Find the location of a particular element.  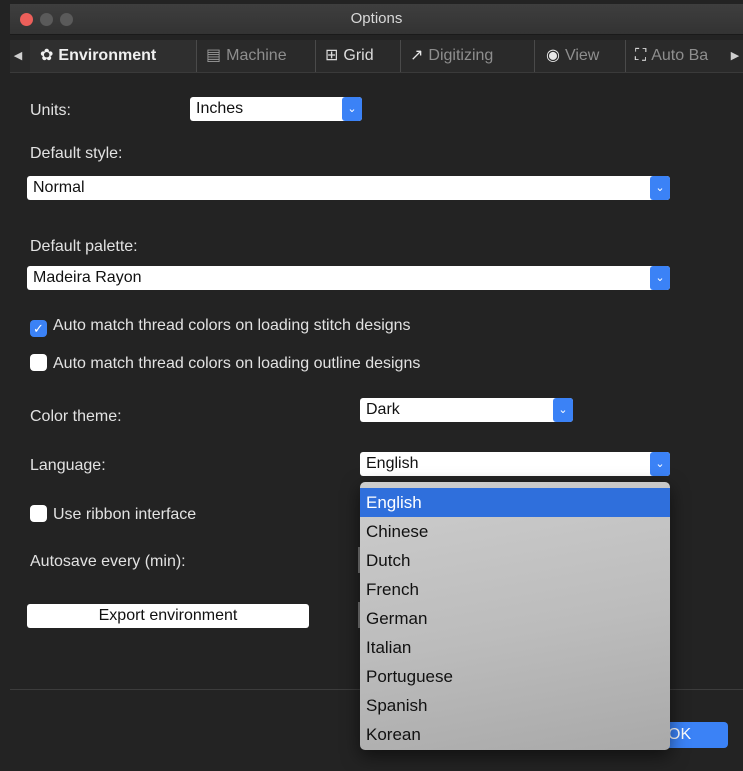

units-select: Inches ⌄ is located at coordinates (276, 109).